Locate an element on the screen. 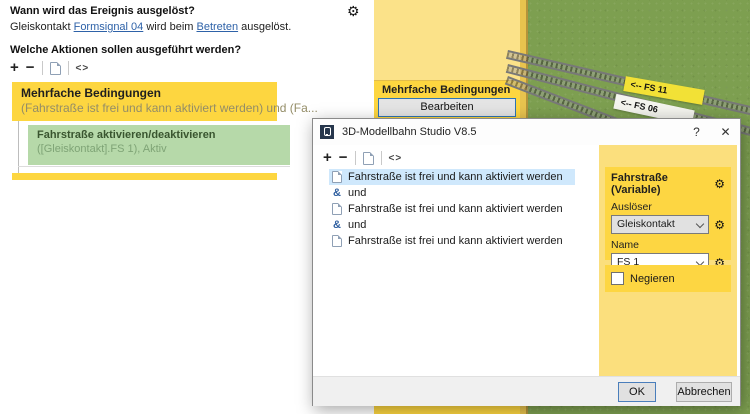 This screenshot has height=414, width=750. ok-button: OK is located at coordinates (637, 391).